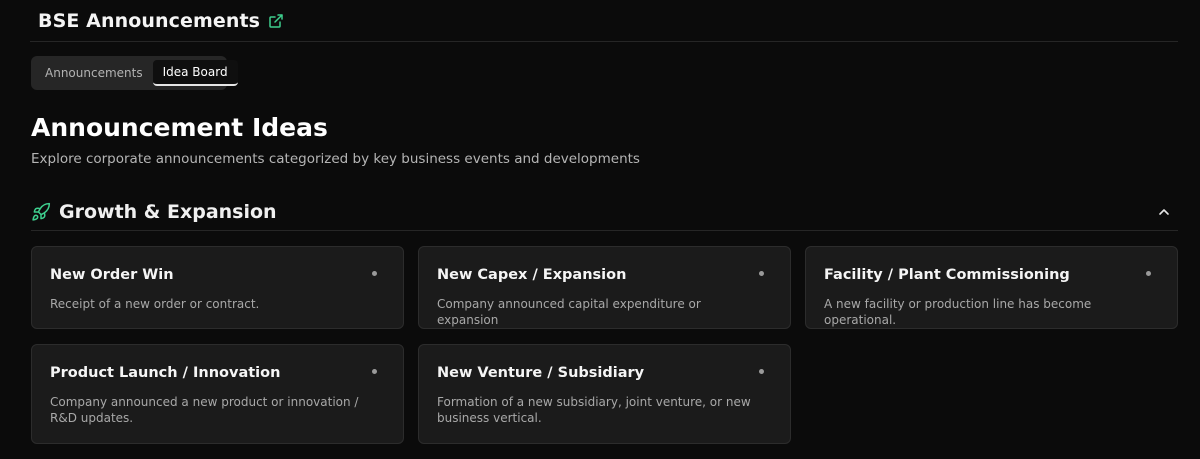 This screenshot has width=1200, height=459. What do you see at coordinates (604, 21) in the screenshot?
I see `top-bar: BSE Announcements` at bounding box center [604, 21].